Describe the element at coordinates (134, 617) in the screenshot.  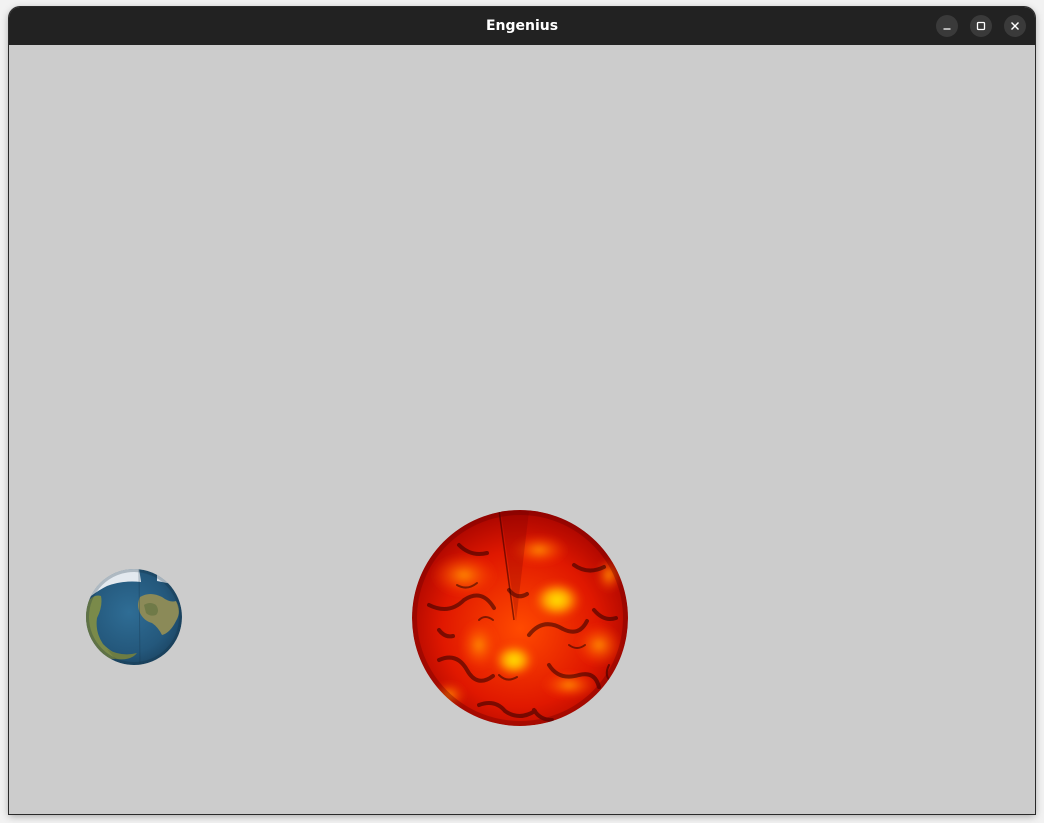
I see `earth-sphere` at that location.